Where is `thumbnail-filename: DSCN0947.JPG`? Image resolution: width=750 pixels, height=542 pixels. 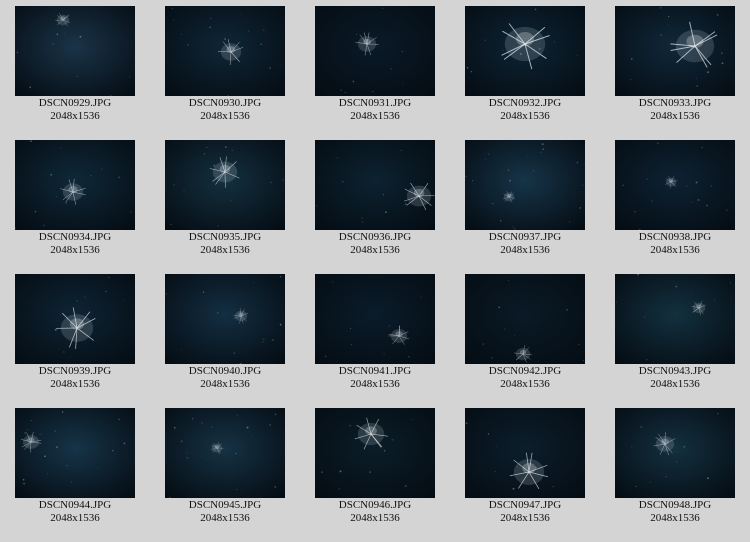 thumbnail-filename: DSCN0947.JPG is located at coordinates (525, 505).